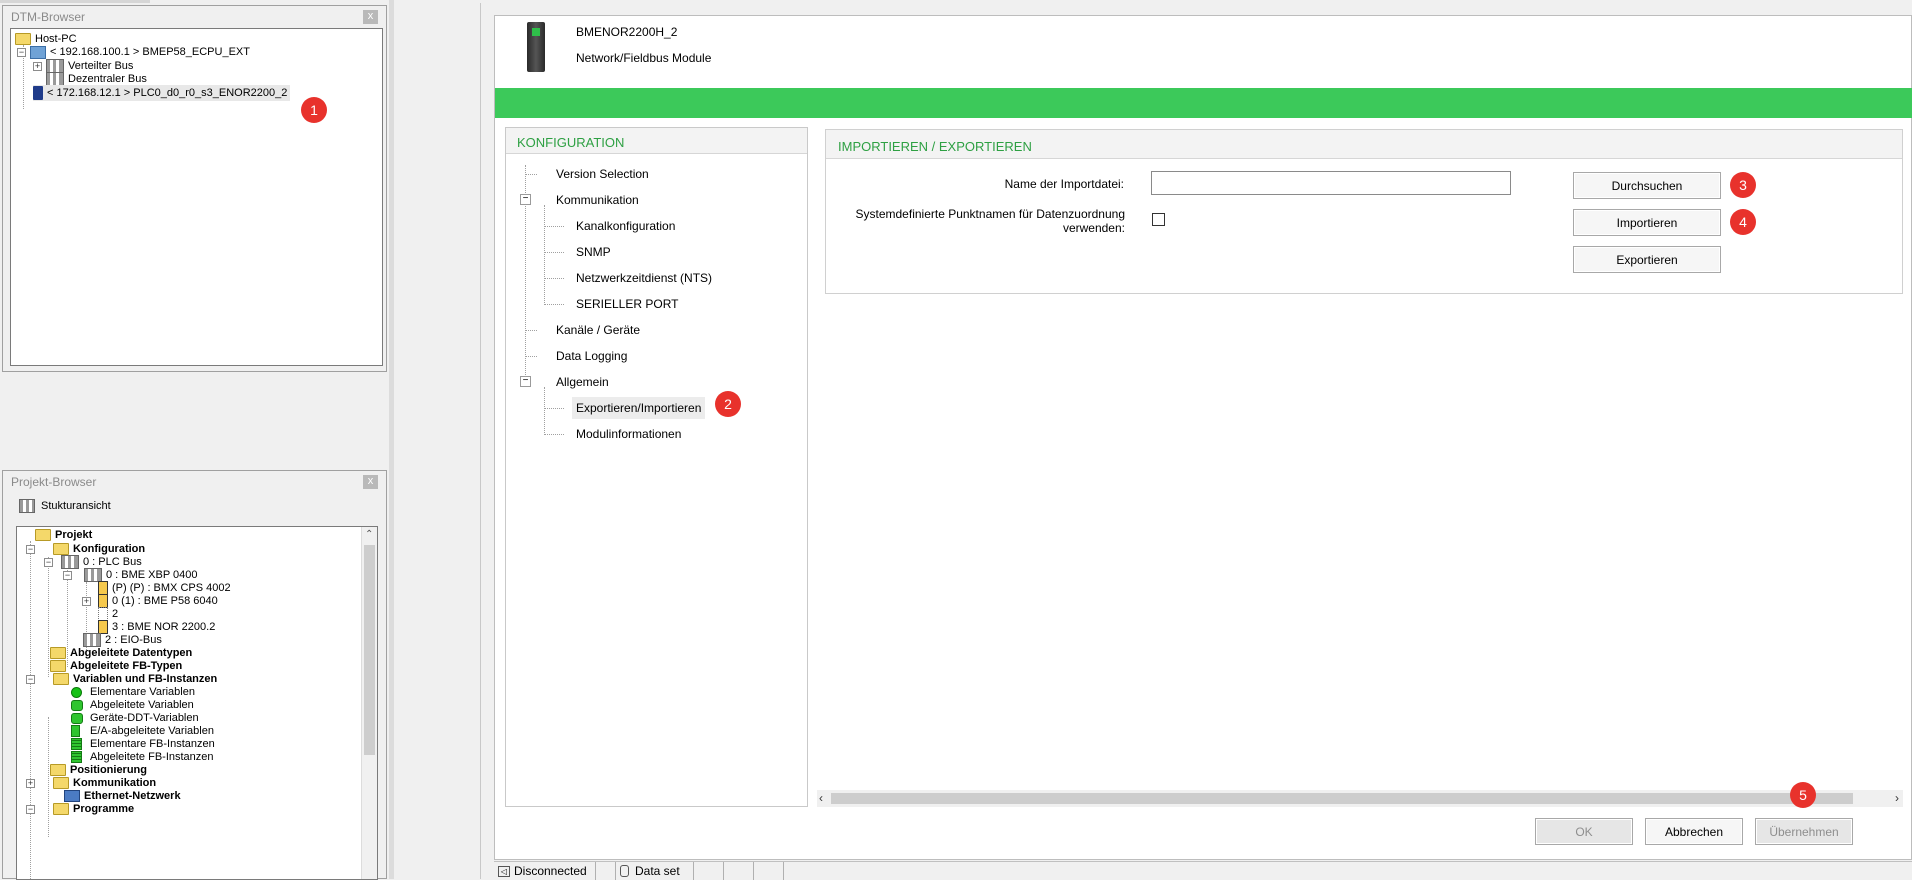  Describe the element at coordinates (525, 381) in the screenshot. I see `allgemein-collapse-icon: −` at that location.